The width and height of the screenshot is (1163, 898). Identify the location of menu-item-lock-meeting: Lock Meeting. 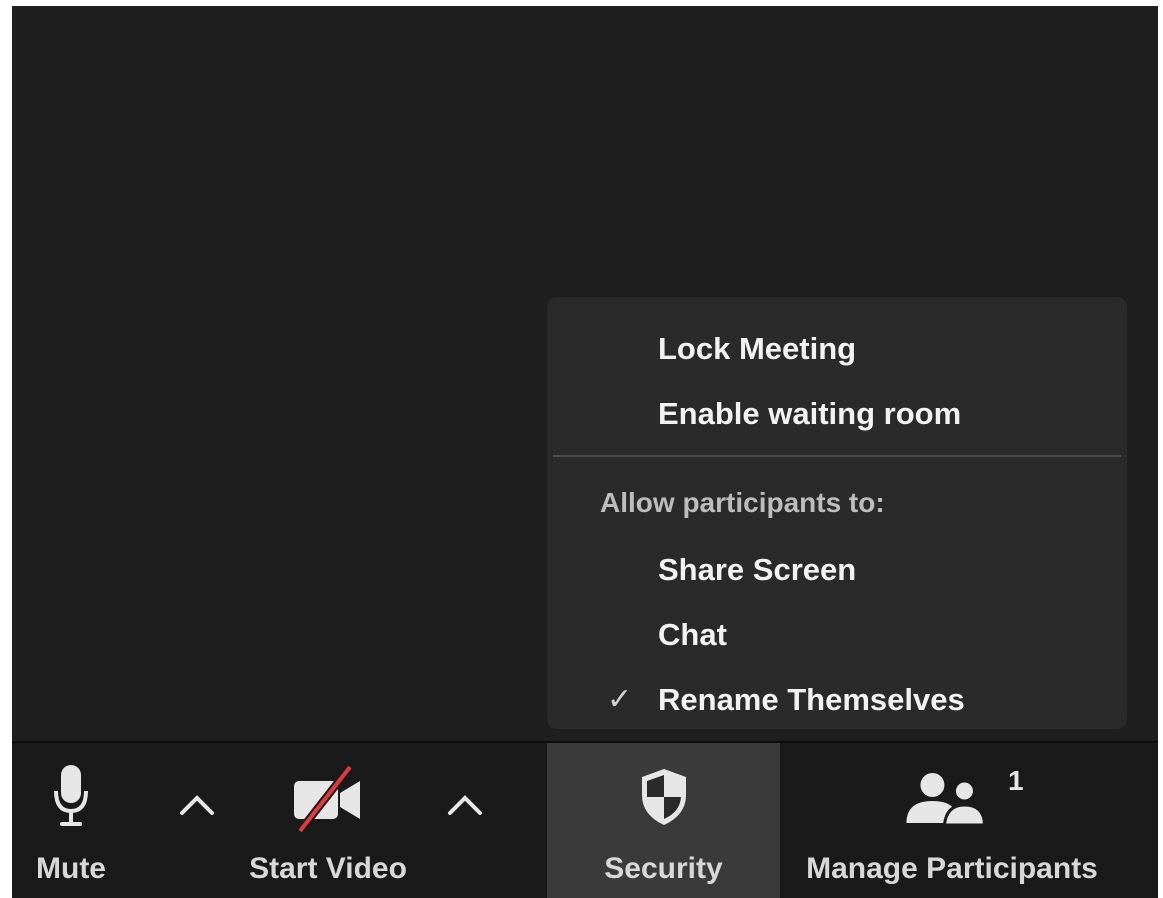
(837, 348).